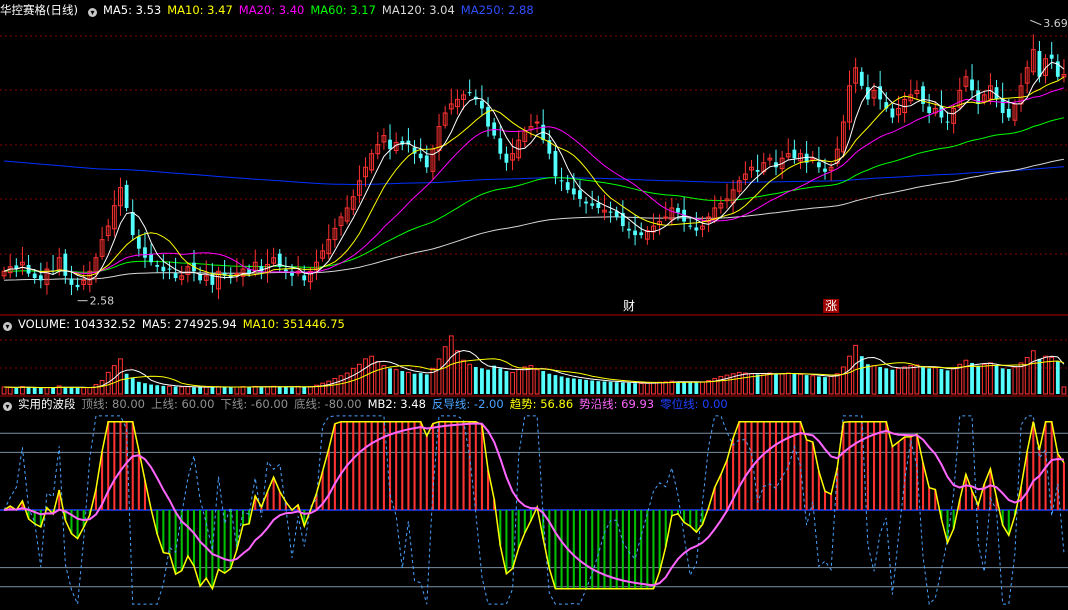  What do you see at coordinates (629, 306) in the screenshot?
I see `event-marker-finance: 财` at bounding box center [629, 306].